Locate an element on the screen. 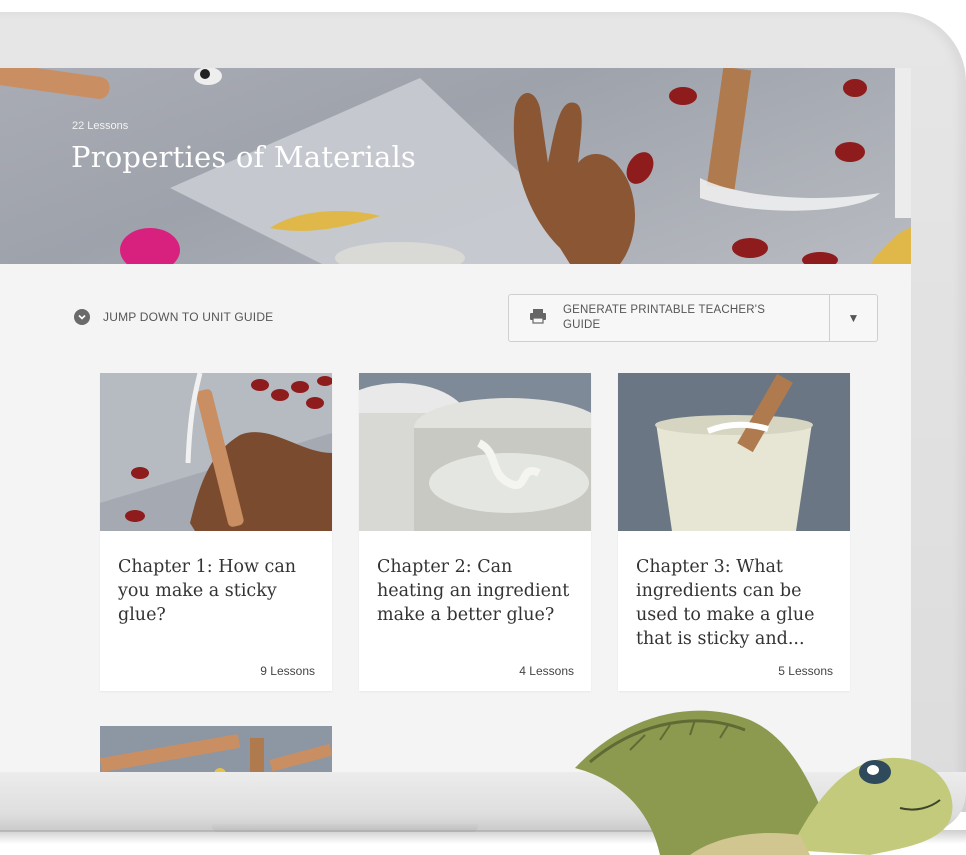 The image size is (966, 855). guide-options-dropdown: ▼ is located at coordinates (853, 318).